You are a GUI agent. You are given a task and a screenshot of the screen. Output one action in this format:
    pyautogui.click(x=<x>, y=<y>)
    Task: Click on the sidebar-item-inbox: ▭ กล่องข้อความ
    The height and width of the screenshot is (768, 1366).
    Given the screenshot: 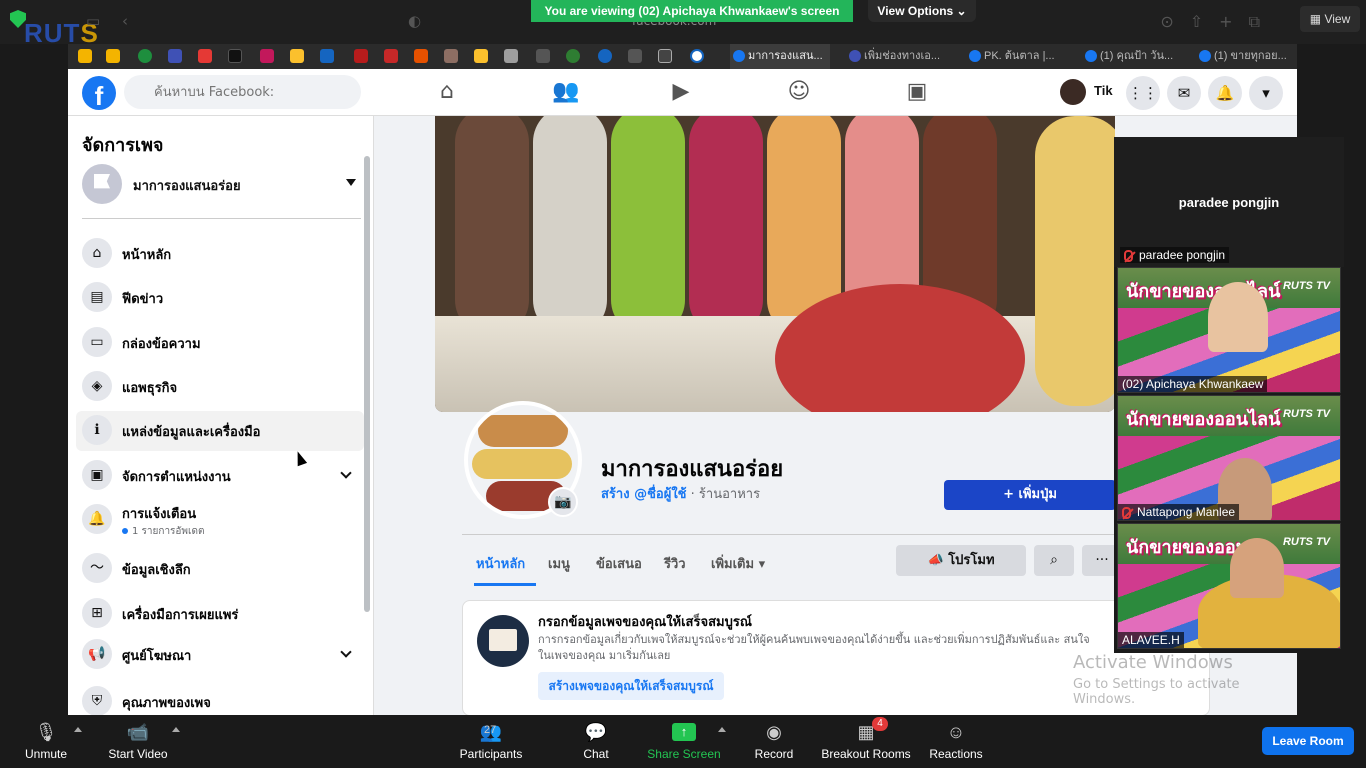 What is the action you would take?
    pyautogui.click(x=220, y=343)
    